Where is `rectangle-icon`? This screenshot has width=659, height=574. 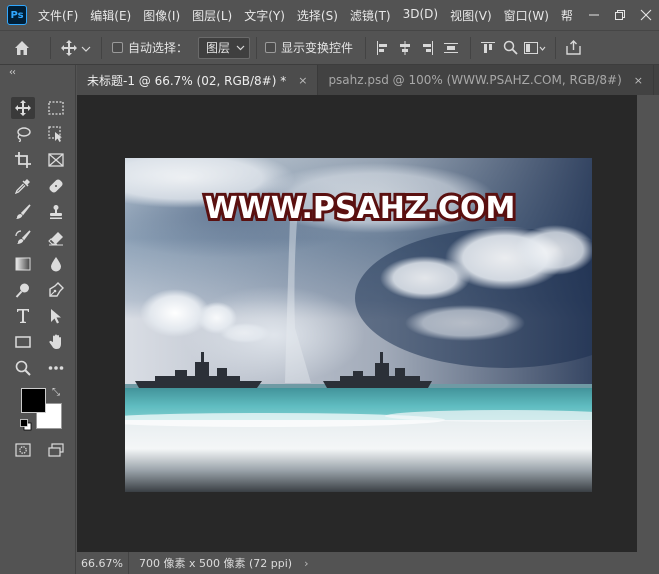 rectangle-icon is located at coordinates (23, 342).